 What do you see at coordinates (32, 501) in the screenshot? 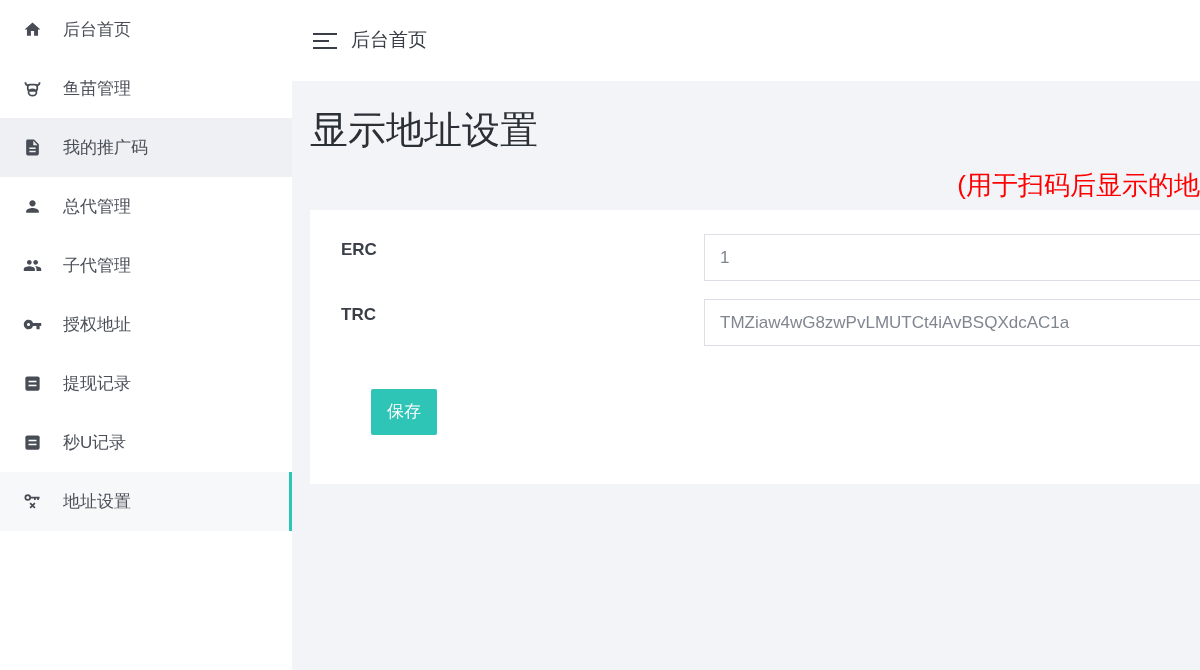
I see `key-x-icon` at bounding box center [32, 501].